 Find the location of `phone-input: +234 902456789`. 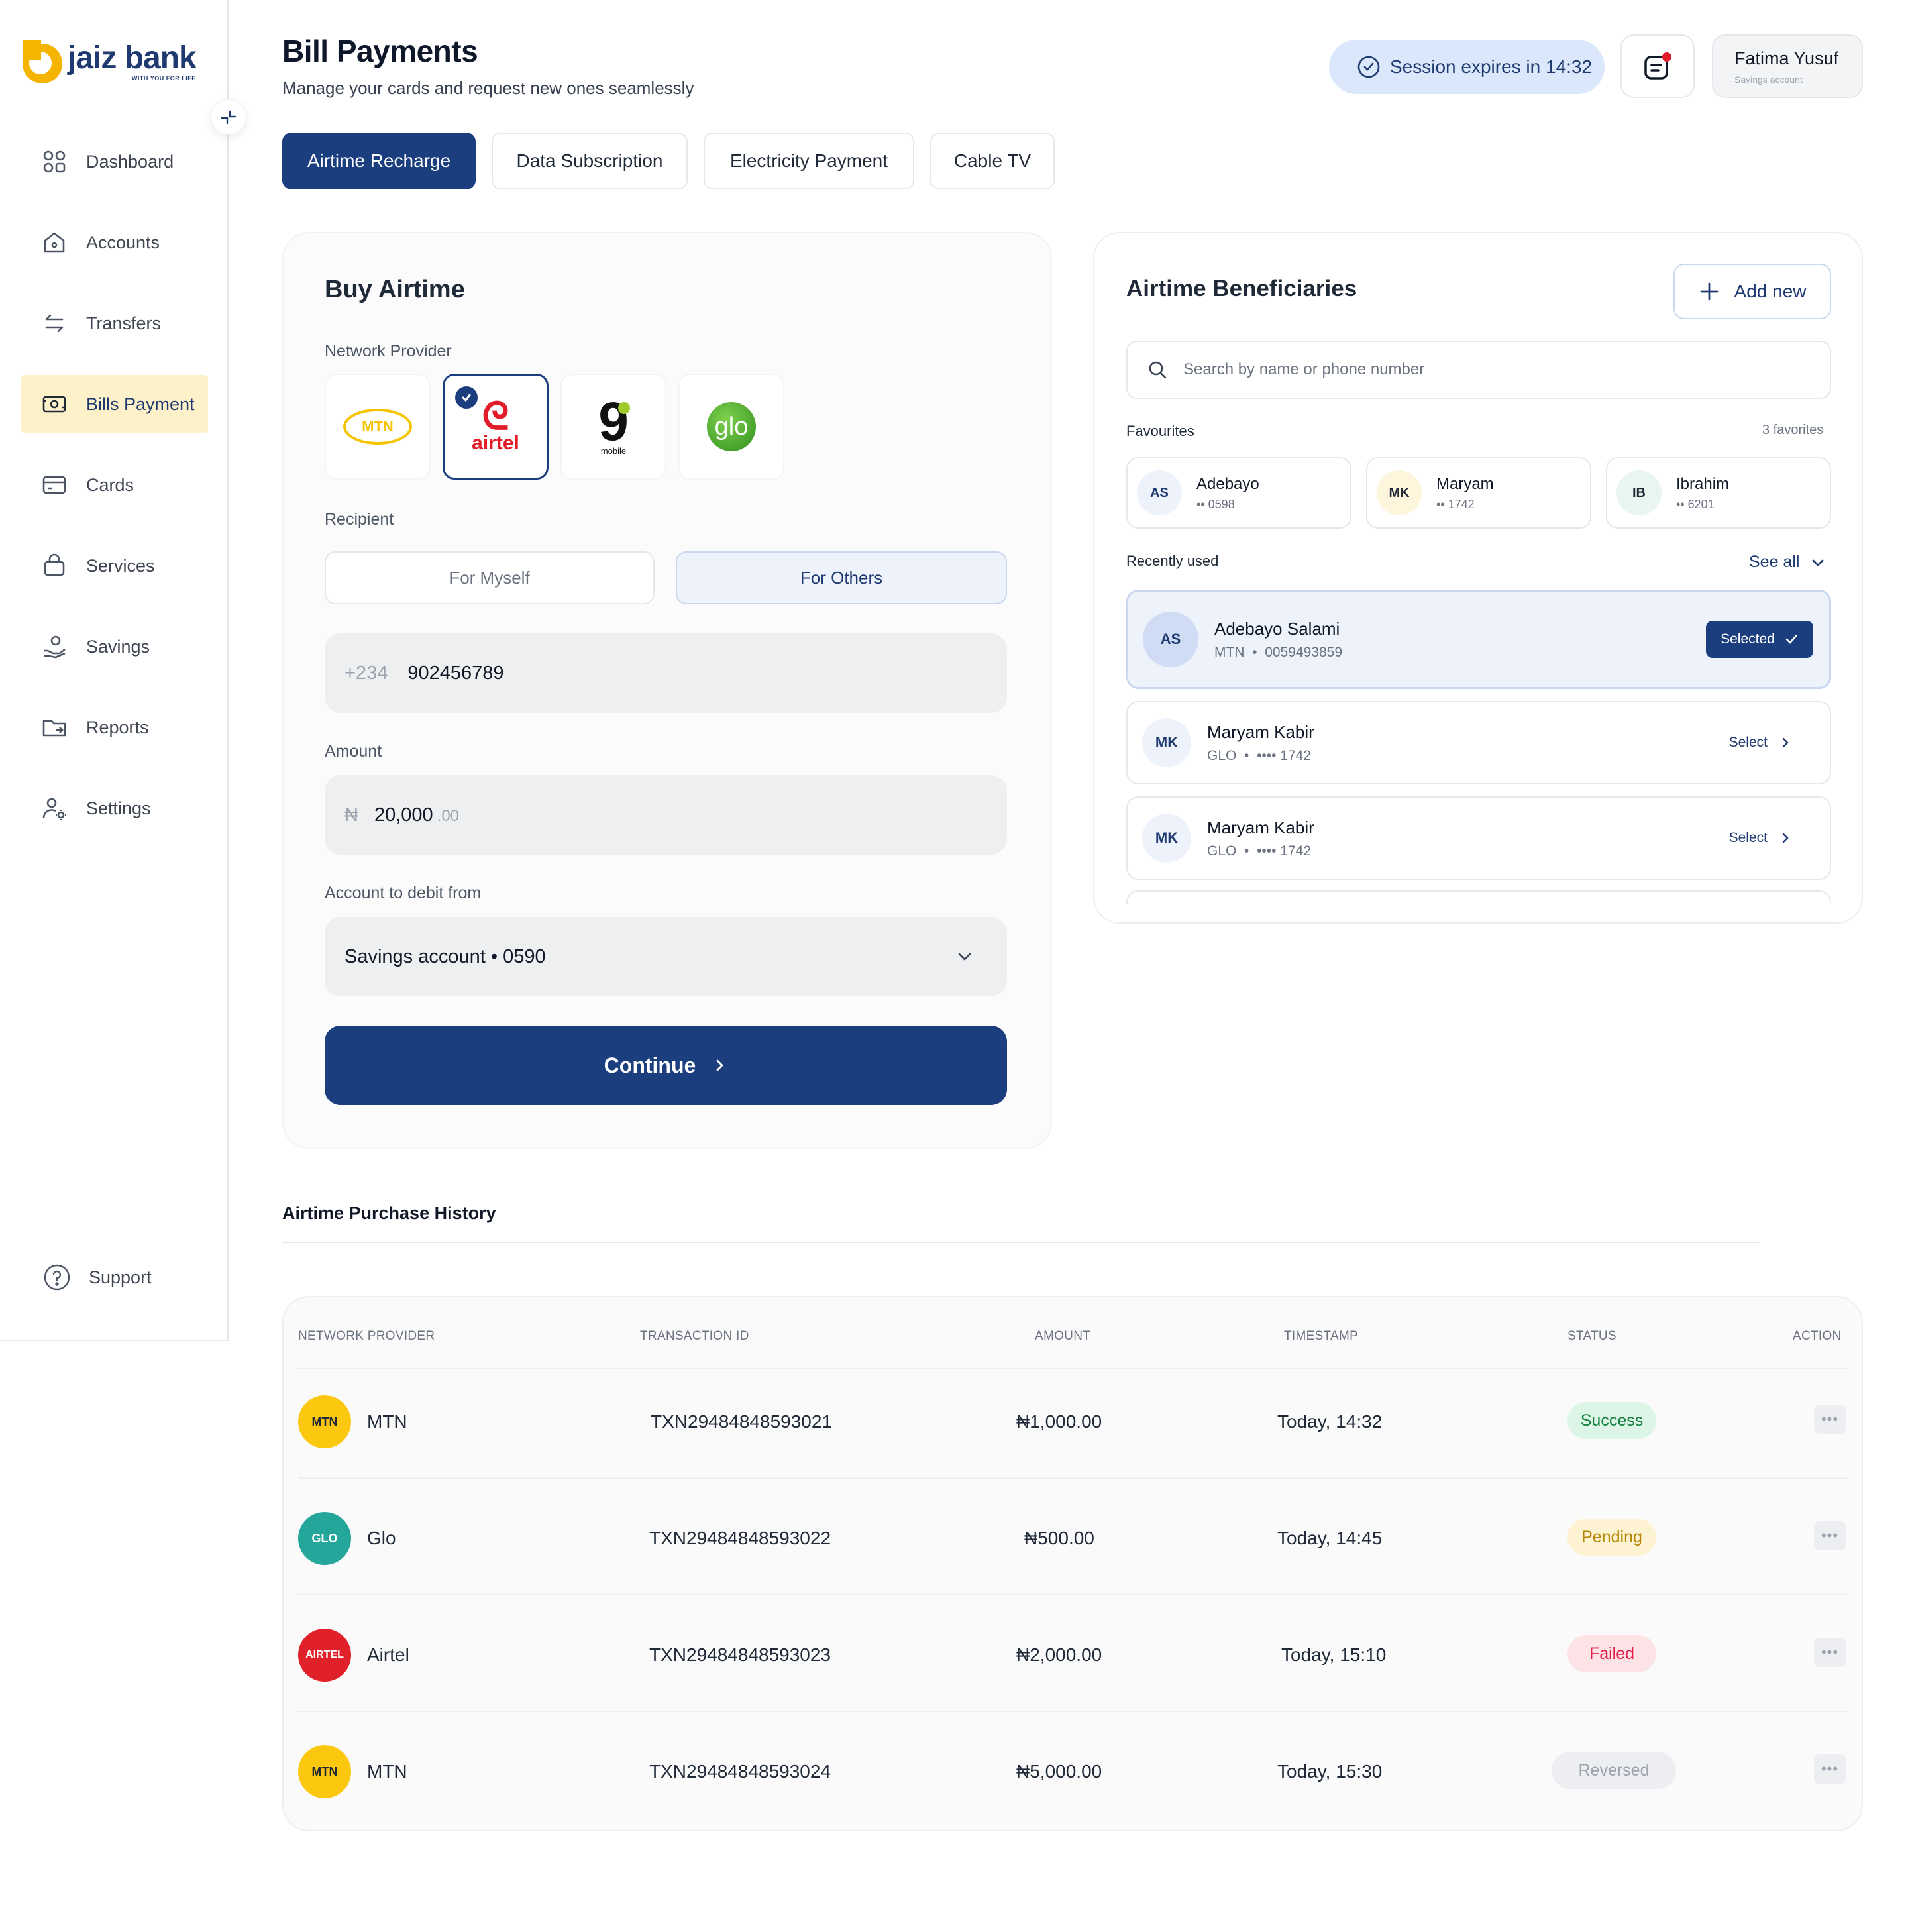

phone-input: +234 902456789 is located at coordinates (666, 673).